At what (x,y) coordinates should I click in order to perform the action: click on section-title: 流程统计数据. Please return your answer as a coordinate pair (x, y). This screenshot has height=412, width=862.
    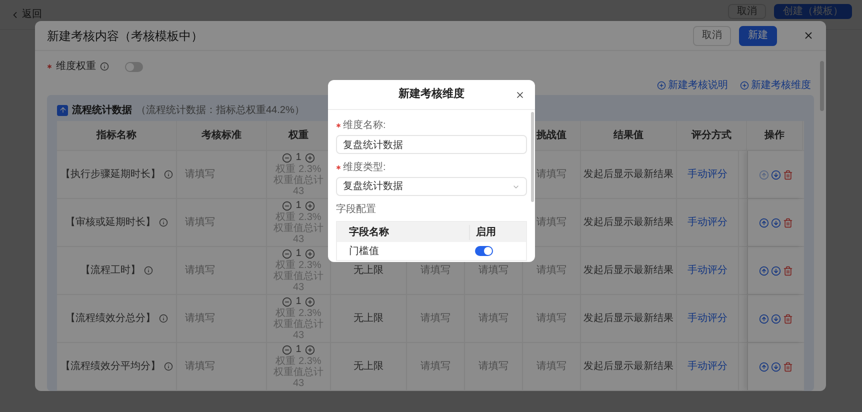
    Looking at the image, I should click on (102, 110).